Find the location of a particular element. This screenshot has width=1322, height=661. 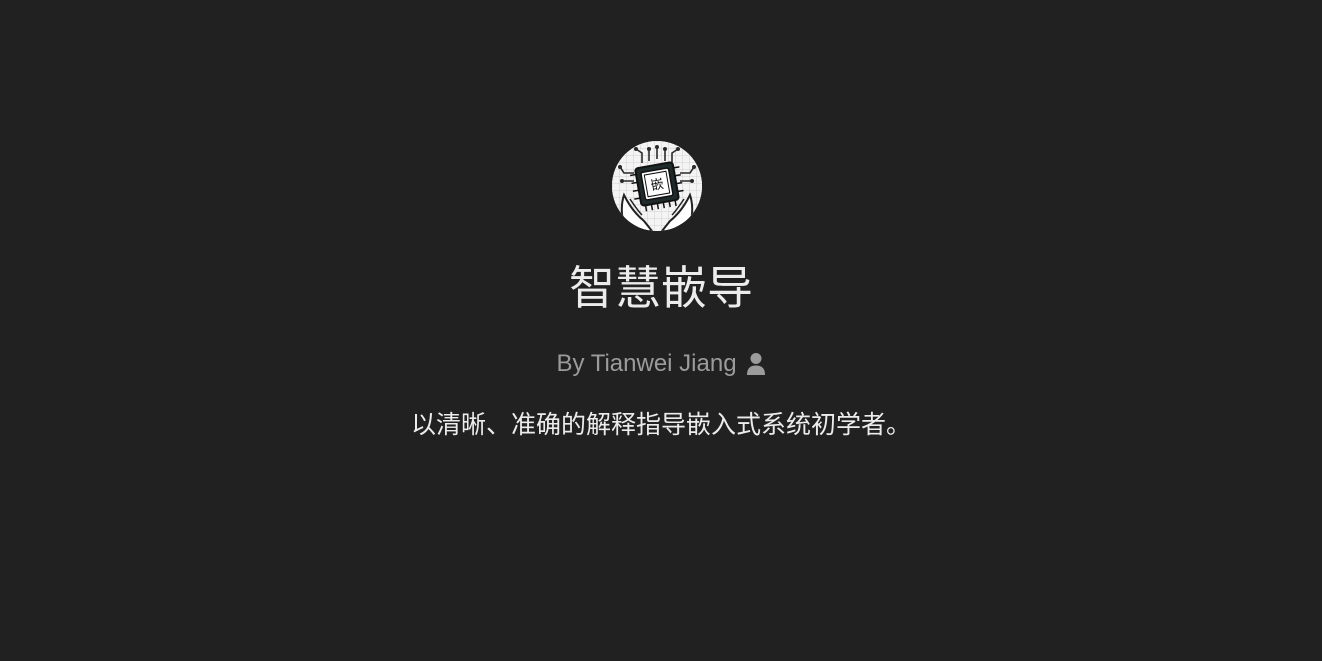

avatar-char: 嵌 is located at coordinates (657, 185).